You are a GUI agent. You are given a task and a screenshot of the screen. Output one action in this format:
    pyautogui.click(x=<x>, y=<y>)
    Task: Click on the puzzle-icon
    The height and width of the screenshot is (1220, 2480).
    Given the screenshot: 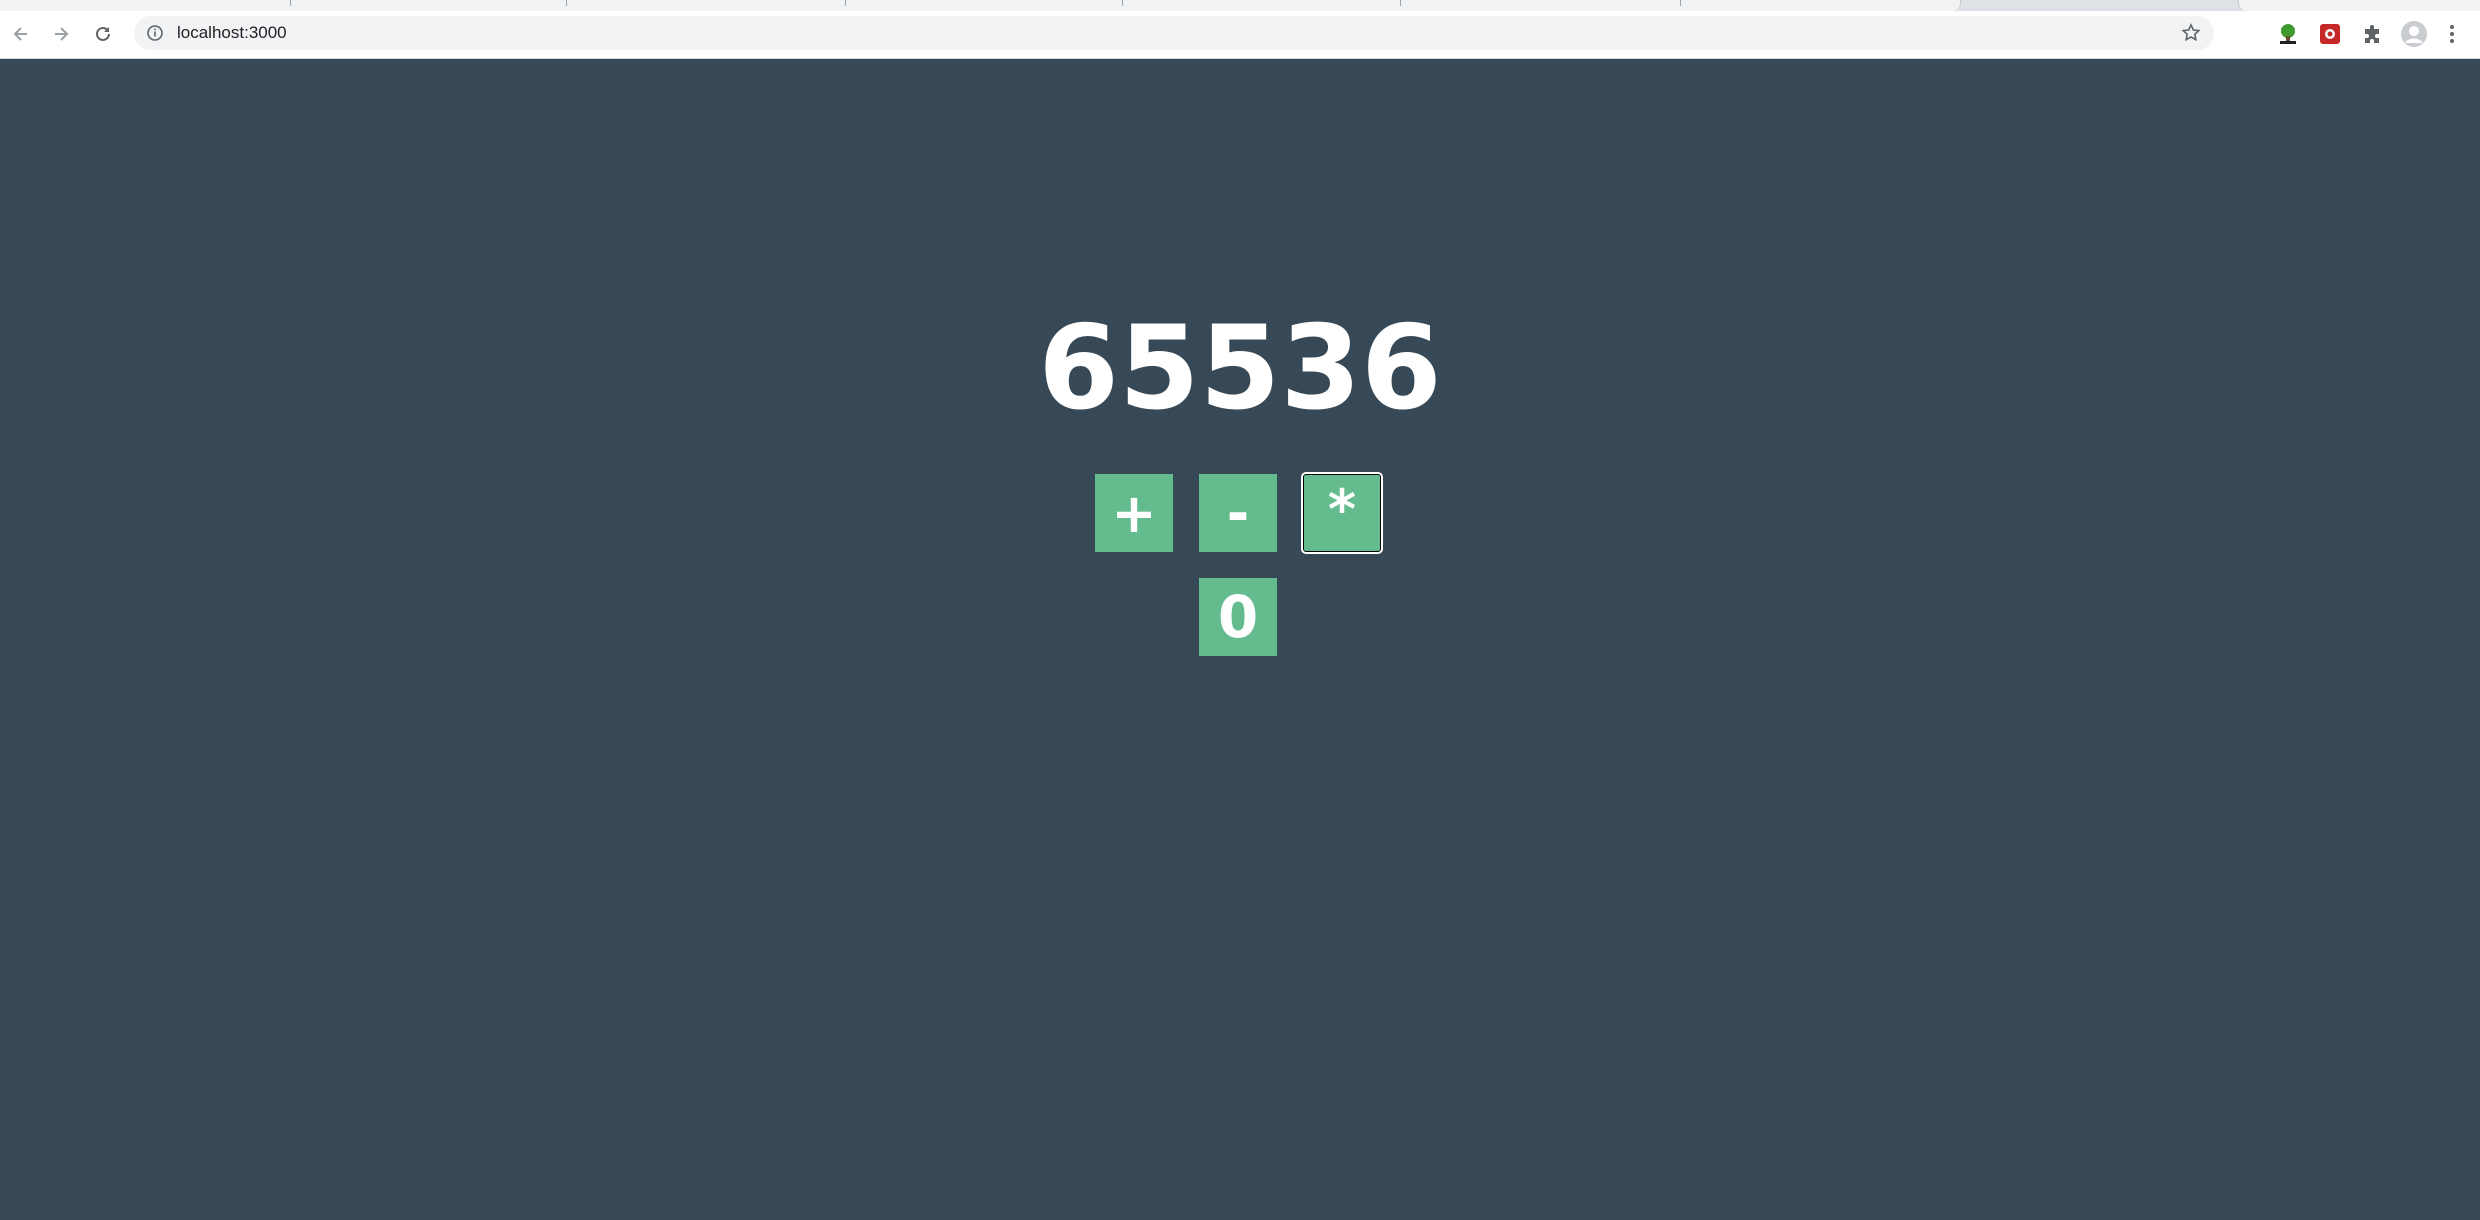 What is the action you would take?
    pyautogui.click(x=2372, y=34)
    